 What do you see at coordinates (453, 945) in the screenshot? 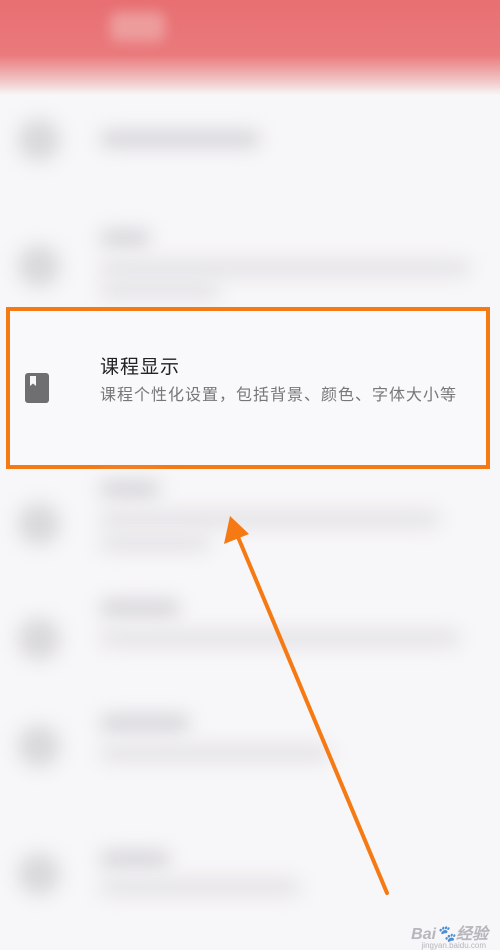
I see `watermark-url: jingyan.baidu.com` at bounding box center [453, 945].